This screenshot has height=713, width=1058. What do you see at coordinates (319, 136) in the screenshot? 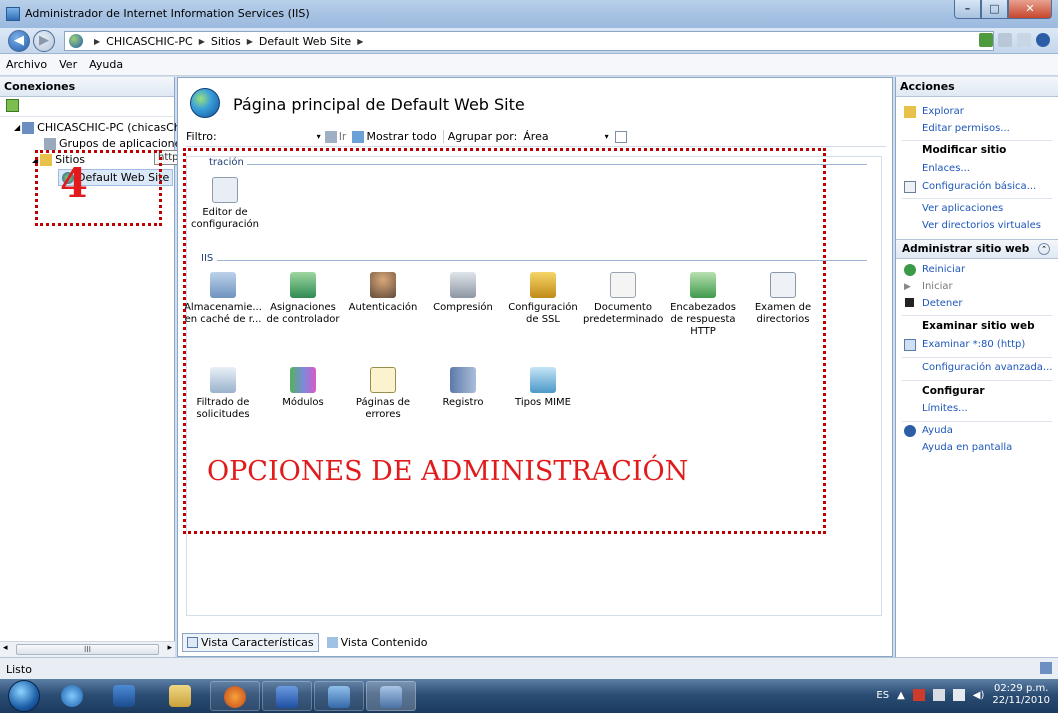
I see `filter-dropdown: ▾` at bounding box center [319, 136].